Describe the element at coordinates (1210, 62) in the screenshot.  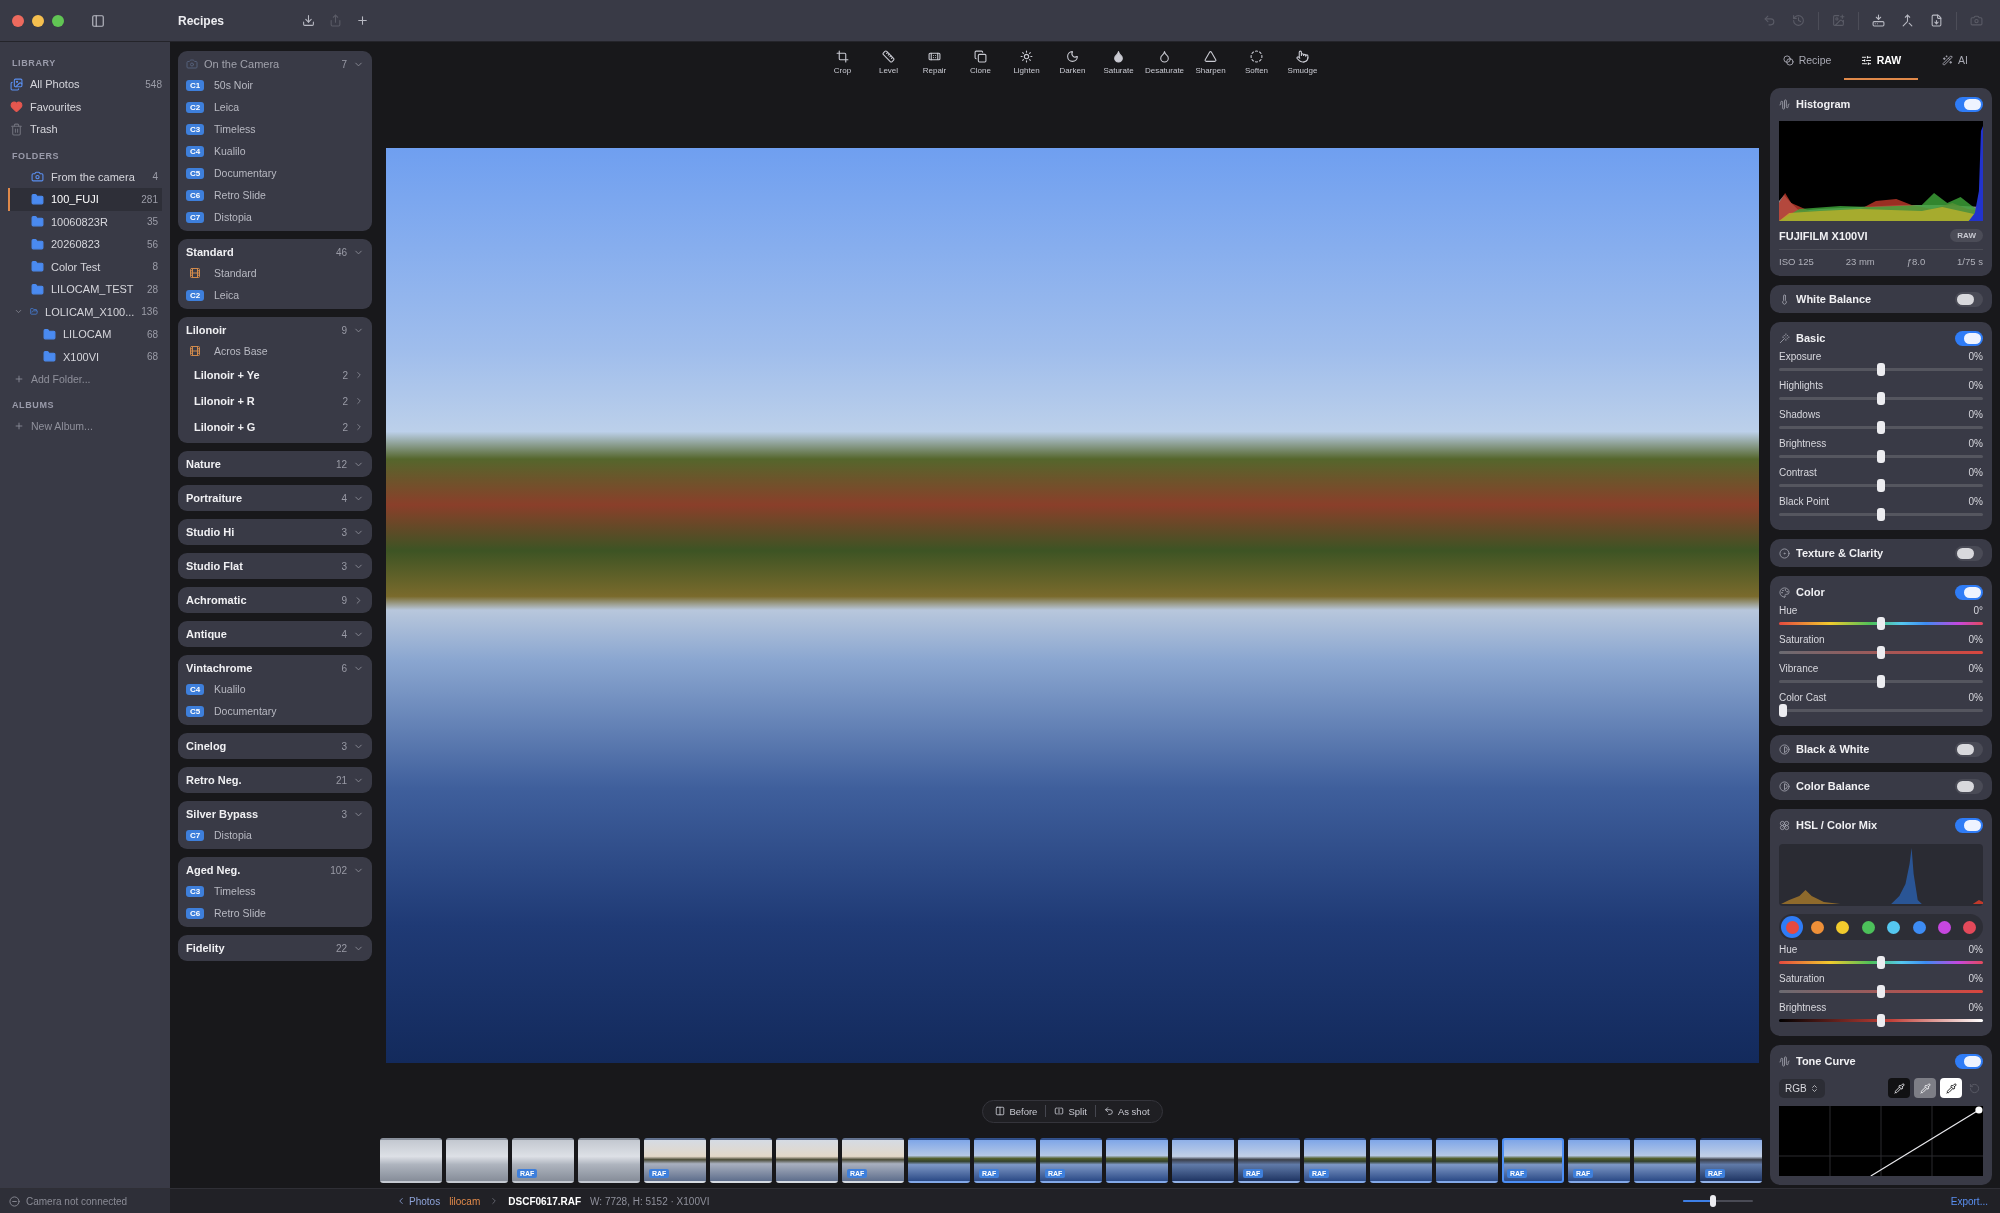
I see `tool-button: Sharpen` at that location.